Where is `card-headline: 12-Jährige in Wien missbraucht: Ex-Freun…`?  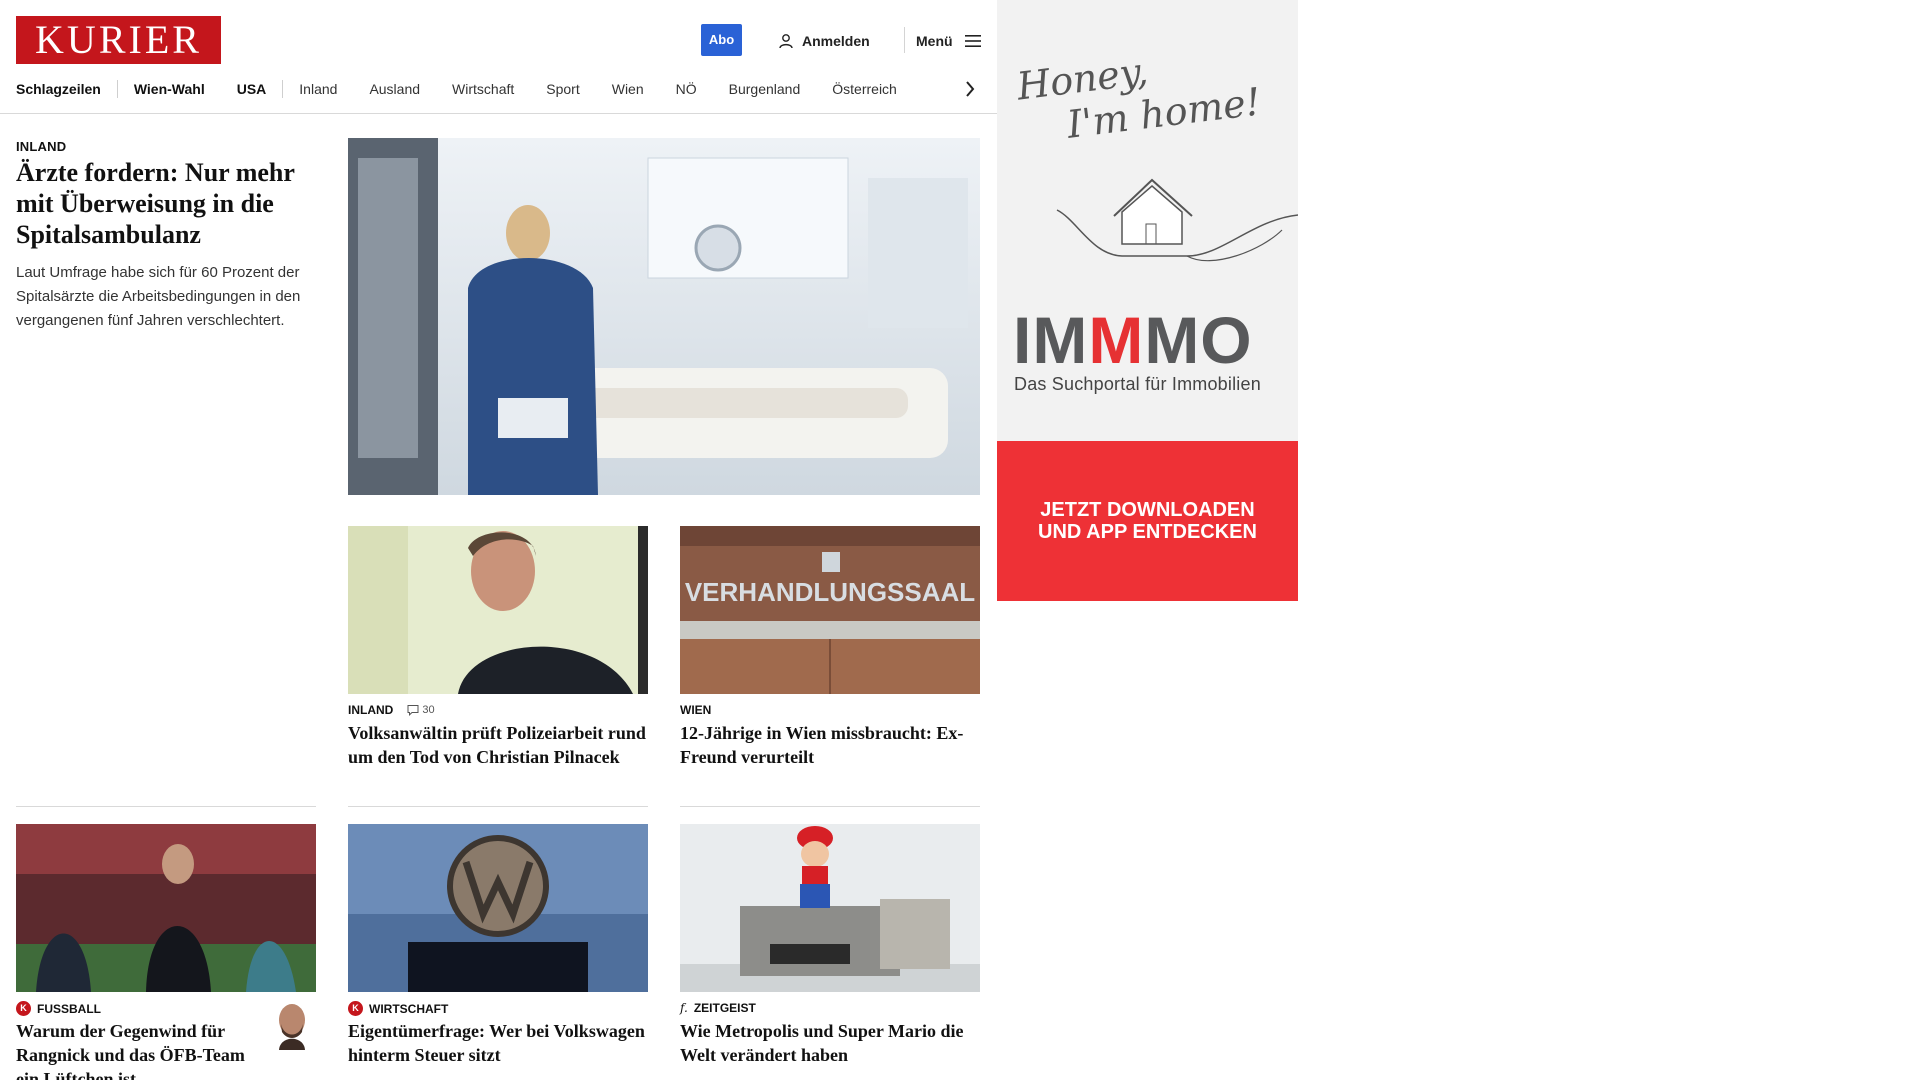 card-headline: 12-Jährige in Wien missbraucht: Ex-Freun… is located at coordinates (830, 745).